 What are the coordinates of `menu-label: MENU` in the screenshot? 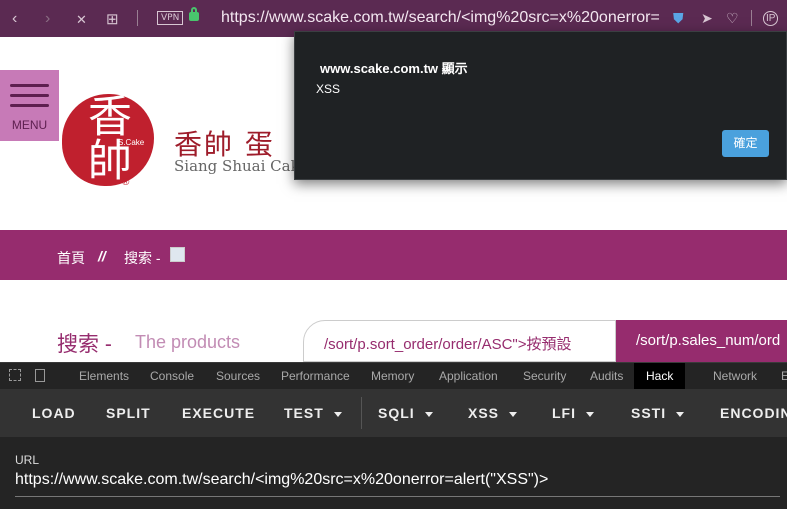 It's located at (29, 125).